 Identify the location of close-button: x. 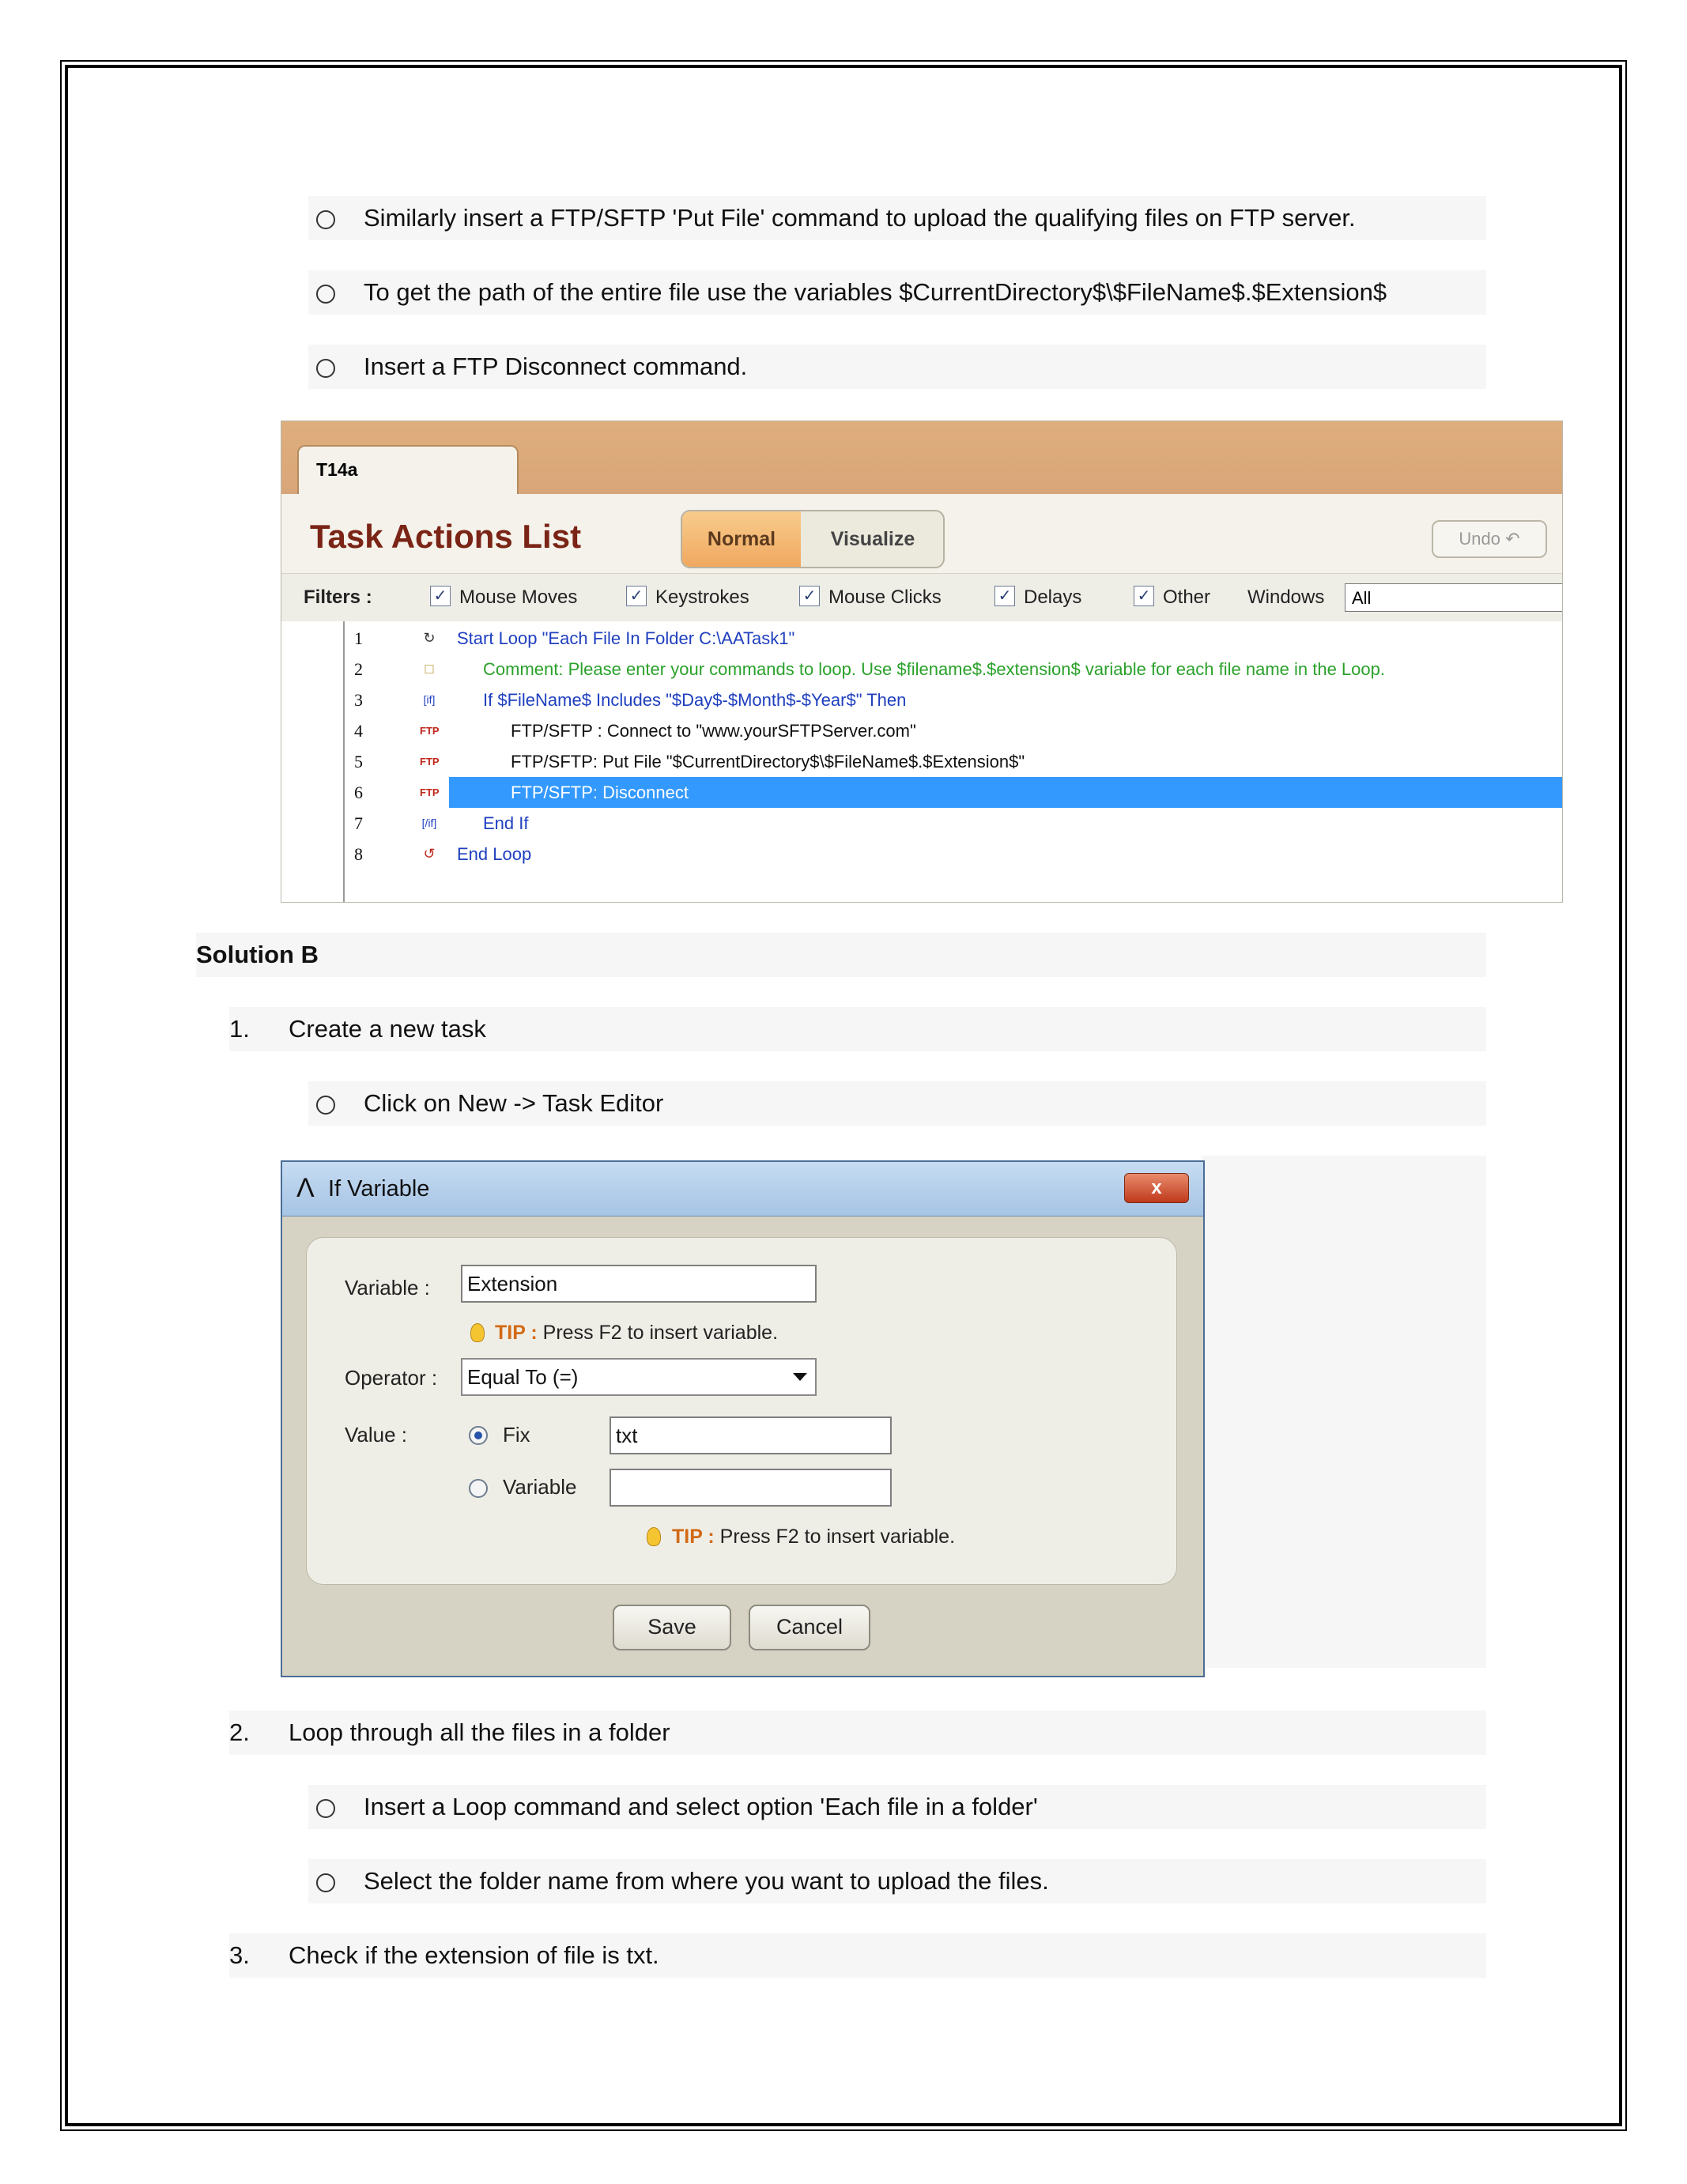
(1156, 1188).